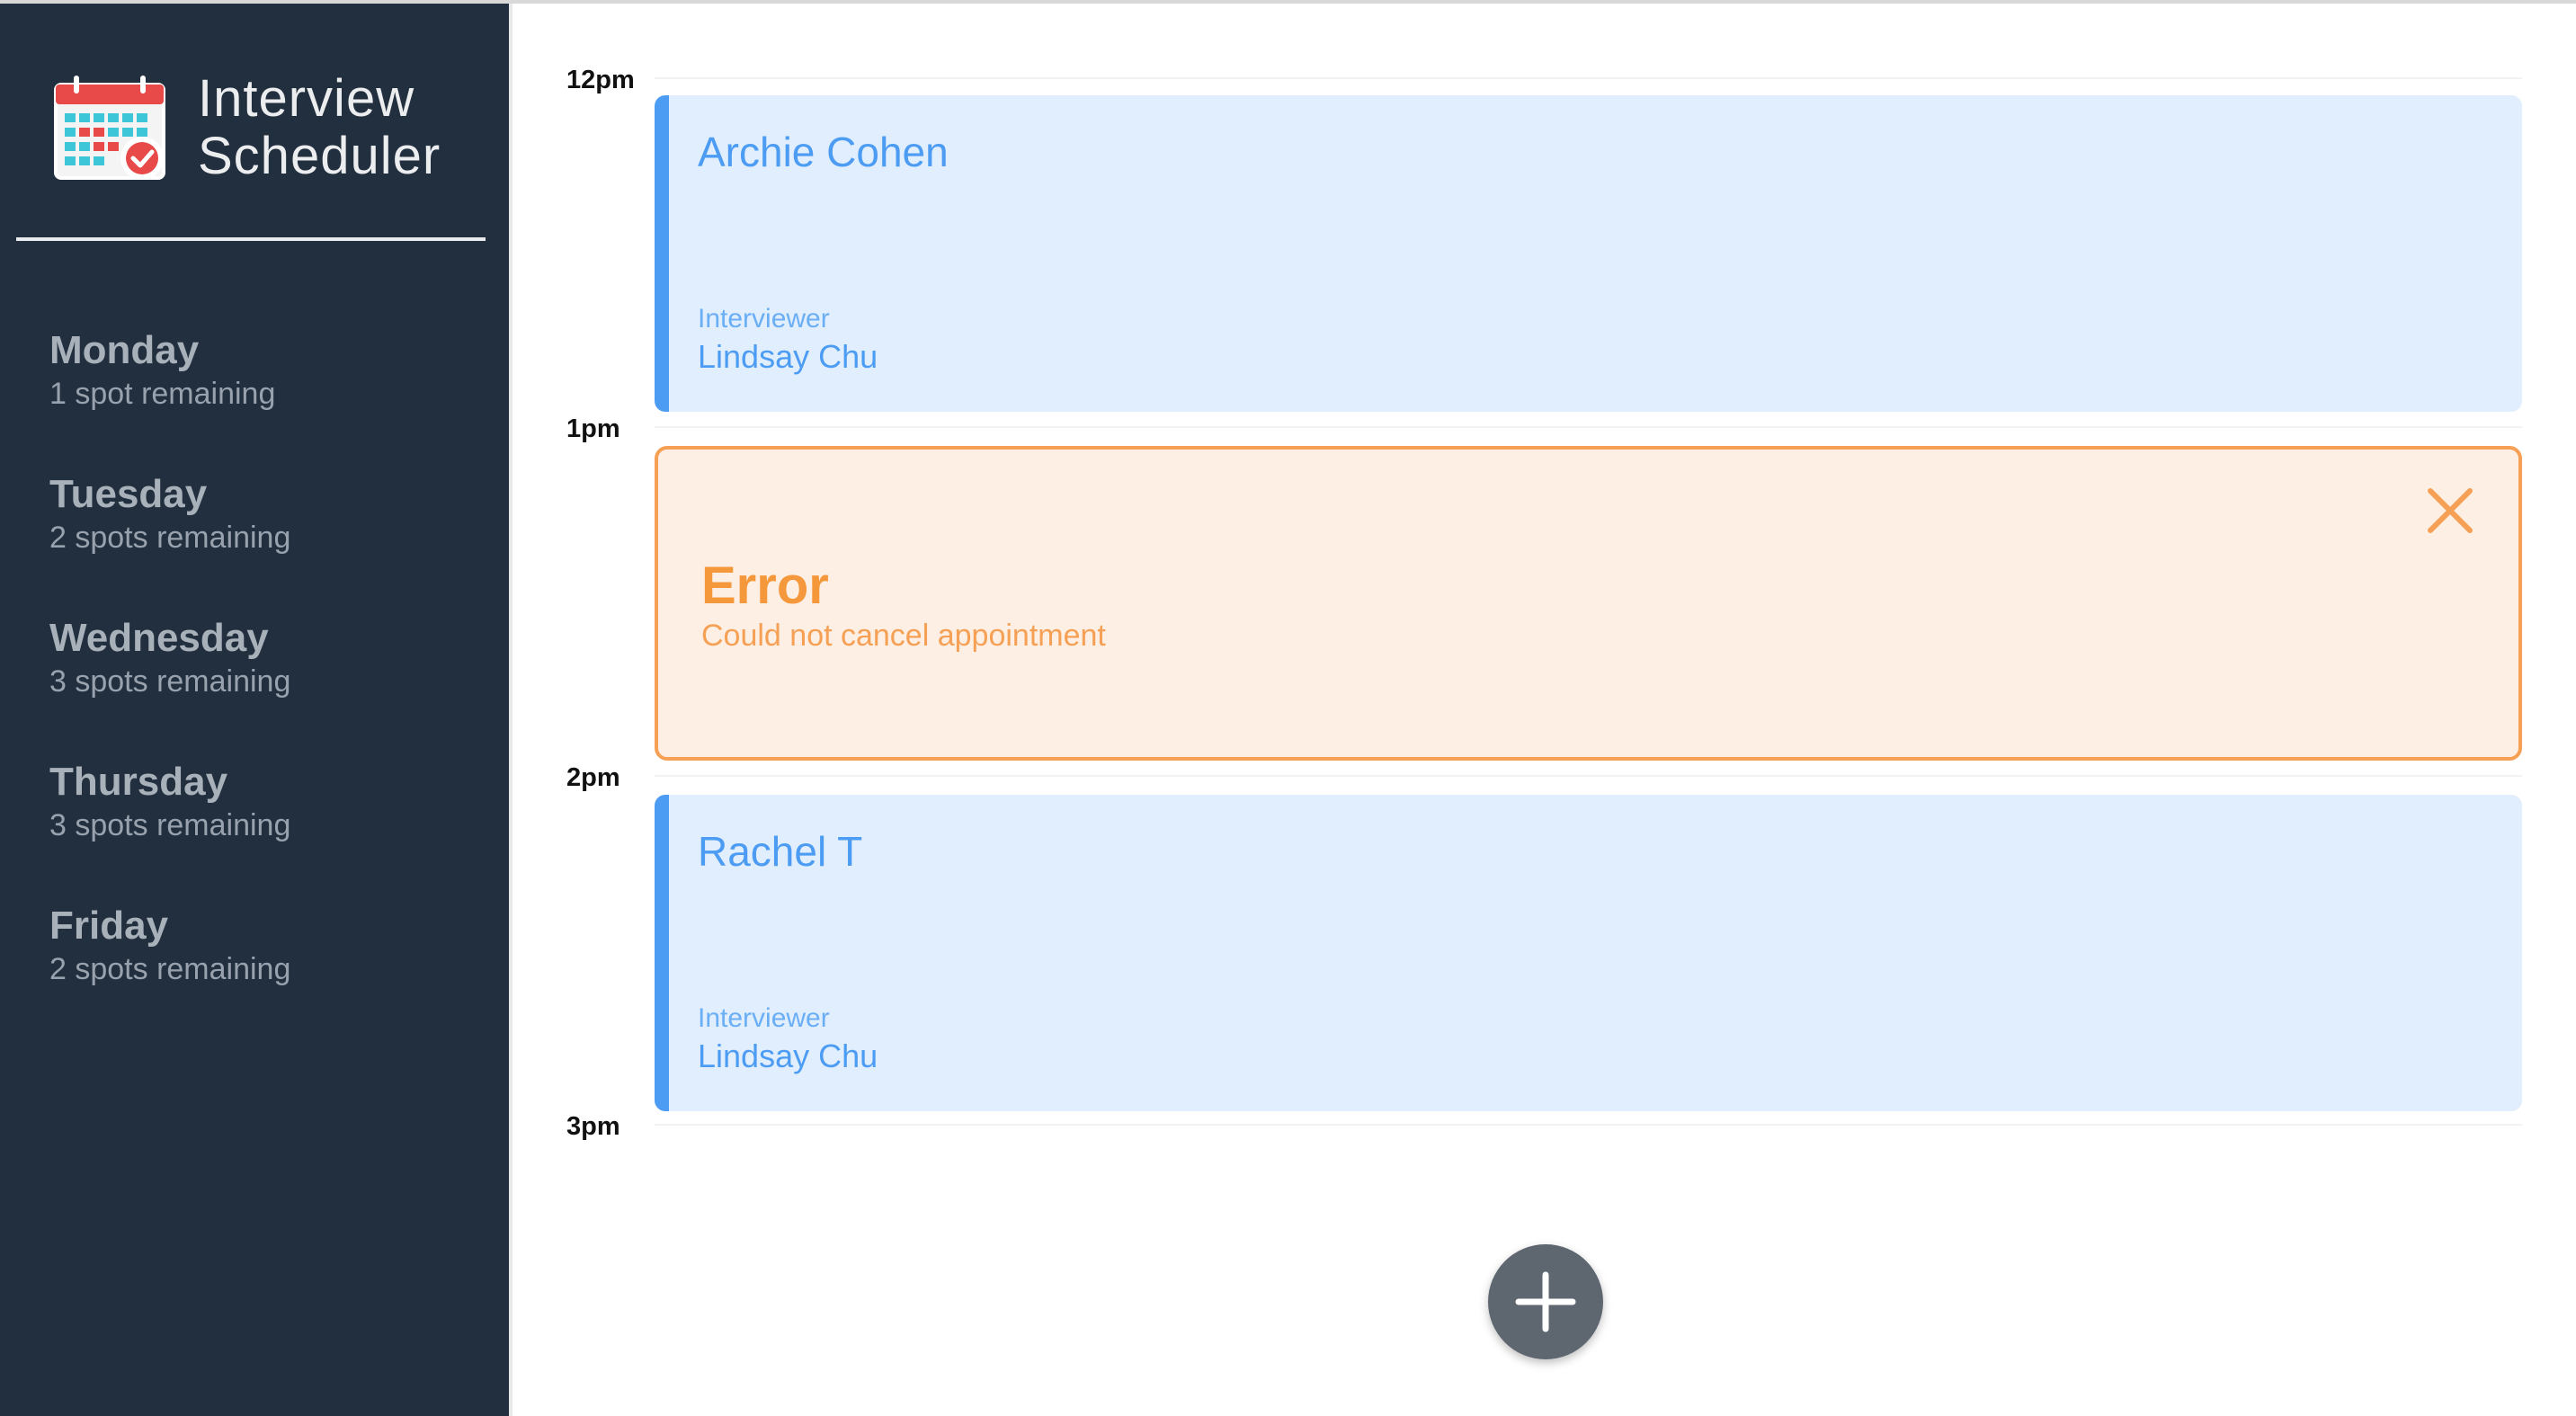 This screenshot has height=1416, width=2576. I want to click on day-item-monday: Monday 1 spot remaining, so click(265, 399).